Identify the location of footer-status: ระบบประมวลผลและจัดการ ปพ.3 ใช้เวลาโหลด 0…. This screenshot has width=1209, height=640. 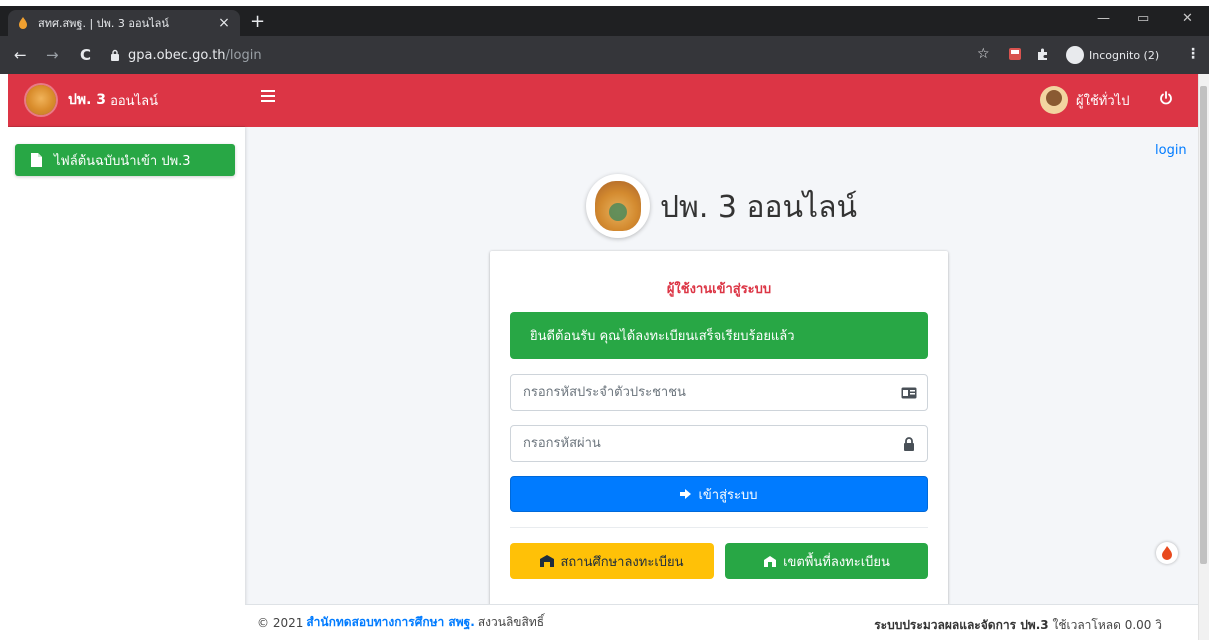
(1018, 625).